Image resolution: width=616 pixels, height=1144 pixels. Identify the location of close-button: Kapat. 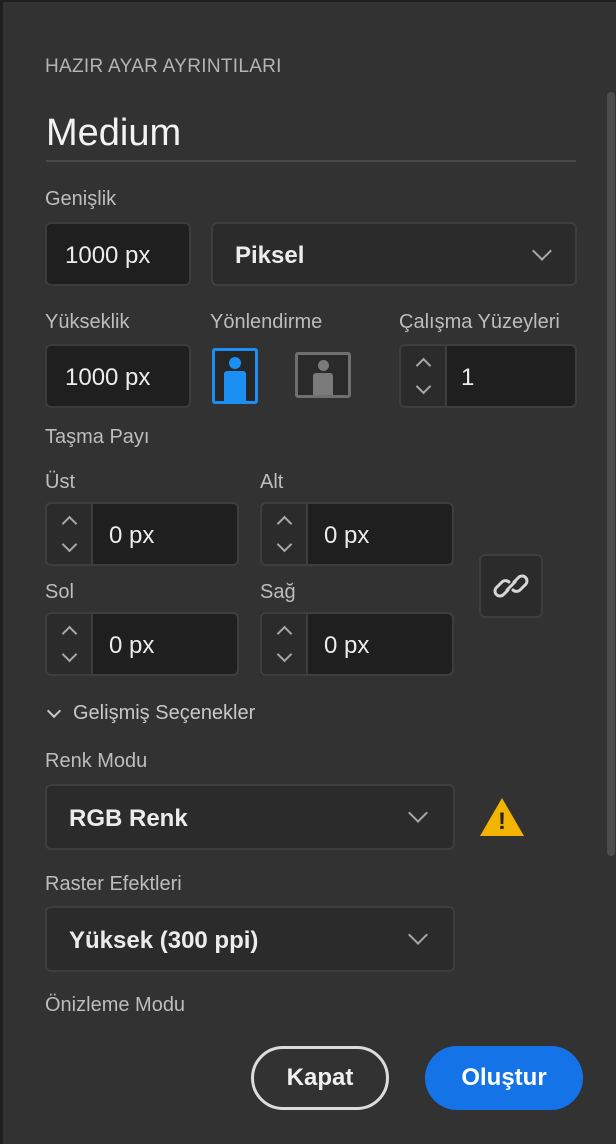
(320, 1078).